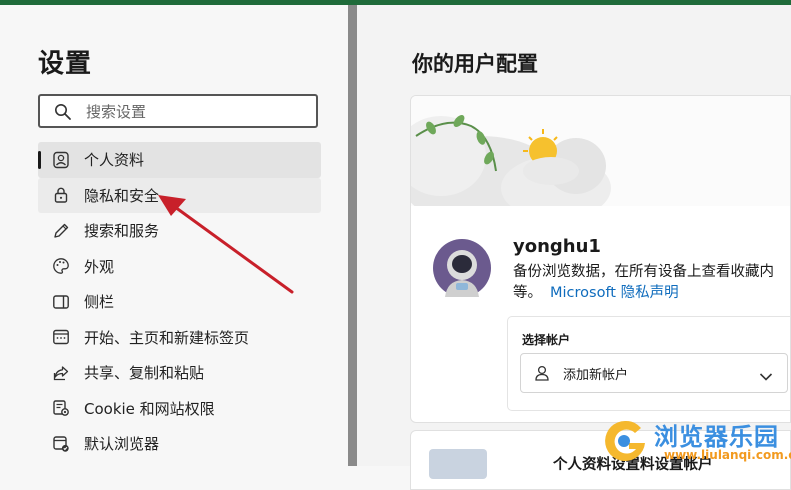 The width and height of the screenshot is (791, 490). I want to click on active-indicator, so click(39, 160).